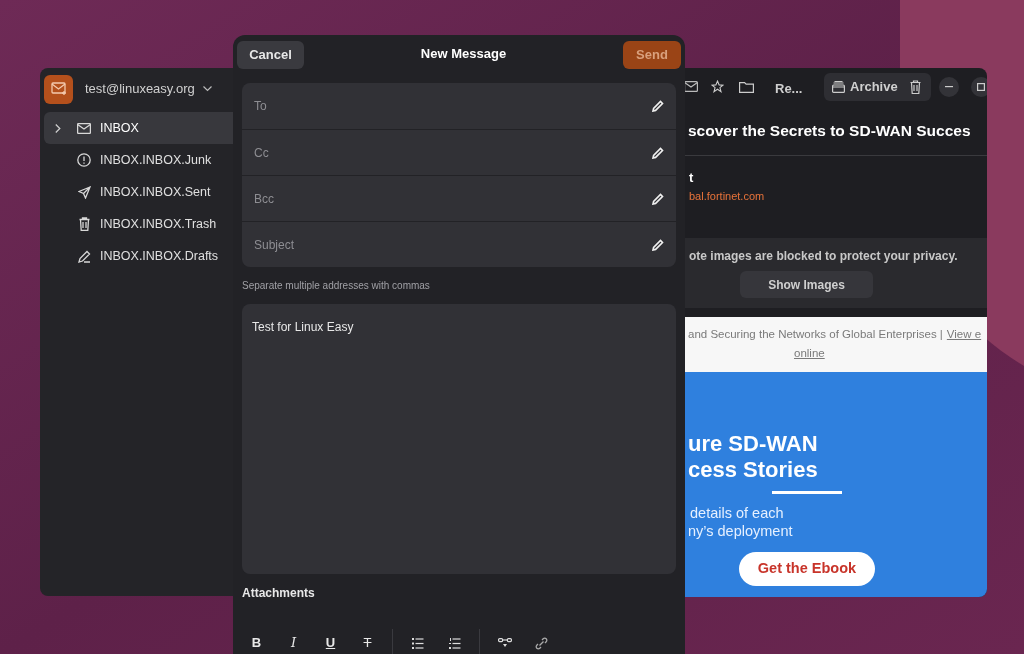 The image size is (1024, 654). I want to click on banner-headline: cess Stories, so click(753, 470).